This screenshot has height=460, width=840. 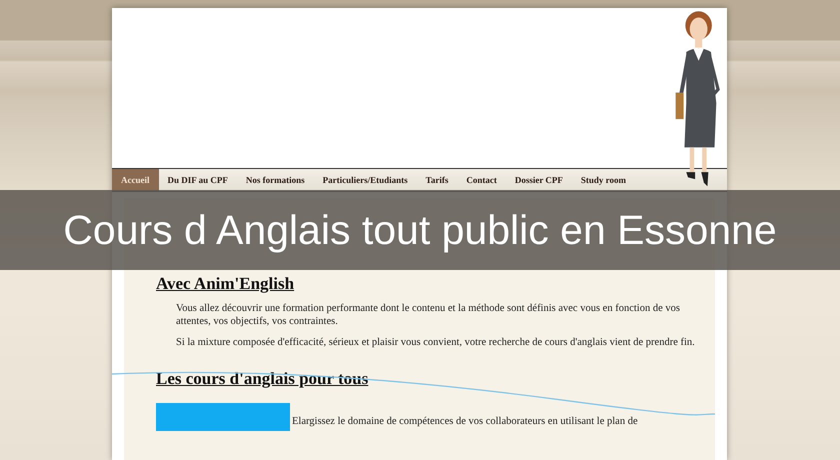 I want to click on banner-title: Cours d Anglais tout public en Essonne, so click(x=420, y=230).